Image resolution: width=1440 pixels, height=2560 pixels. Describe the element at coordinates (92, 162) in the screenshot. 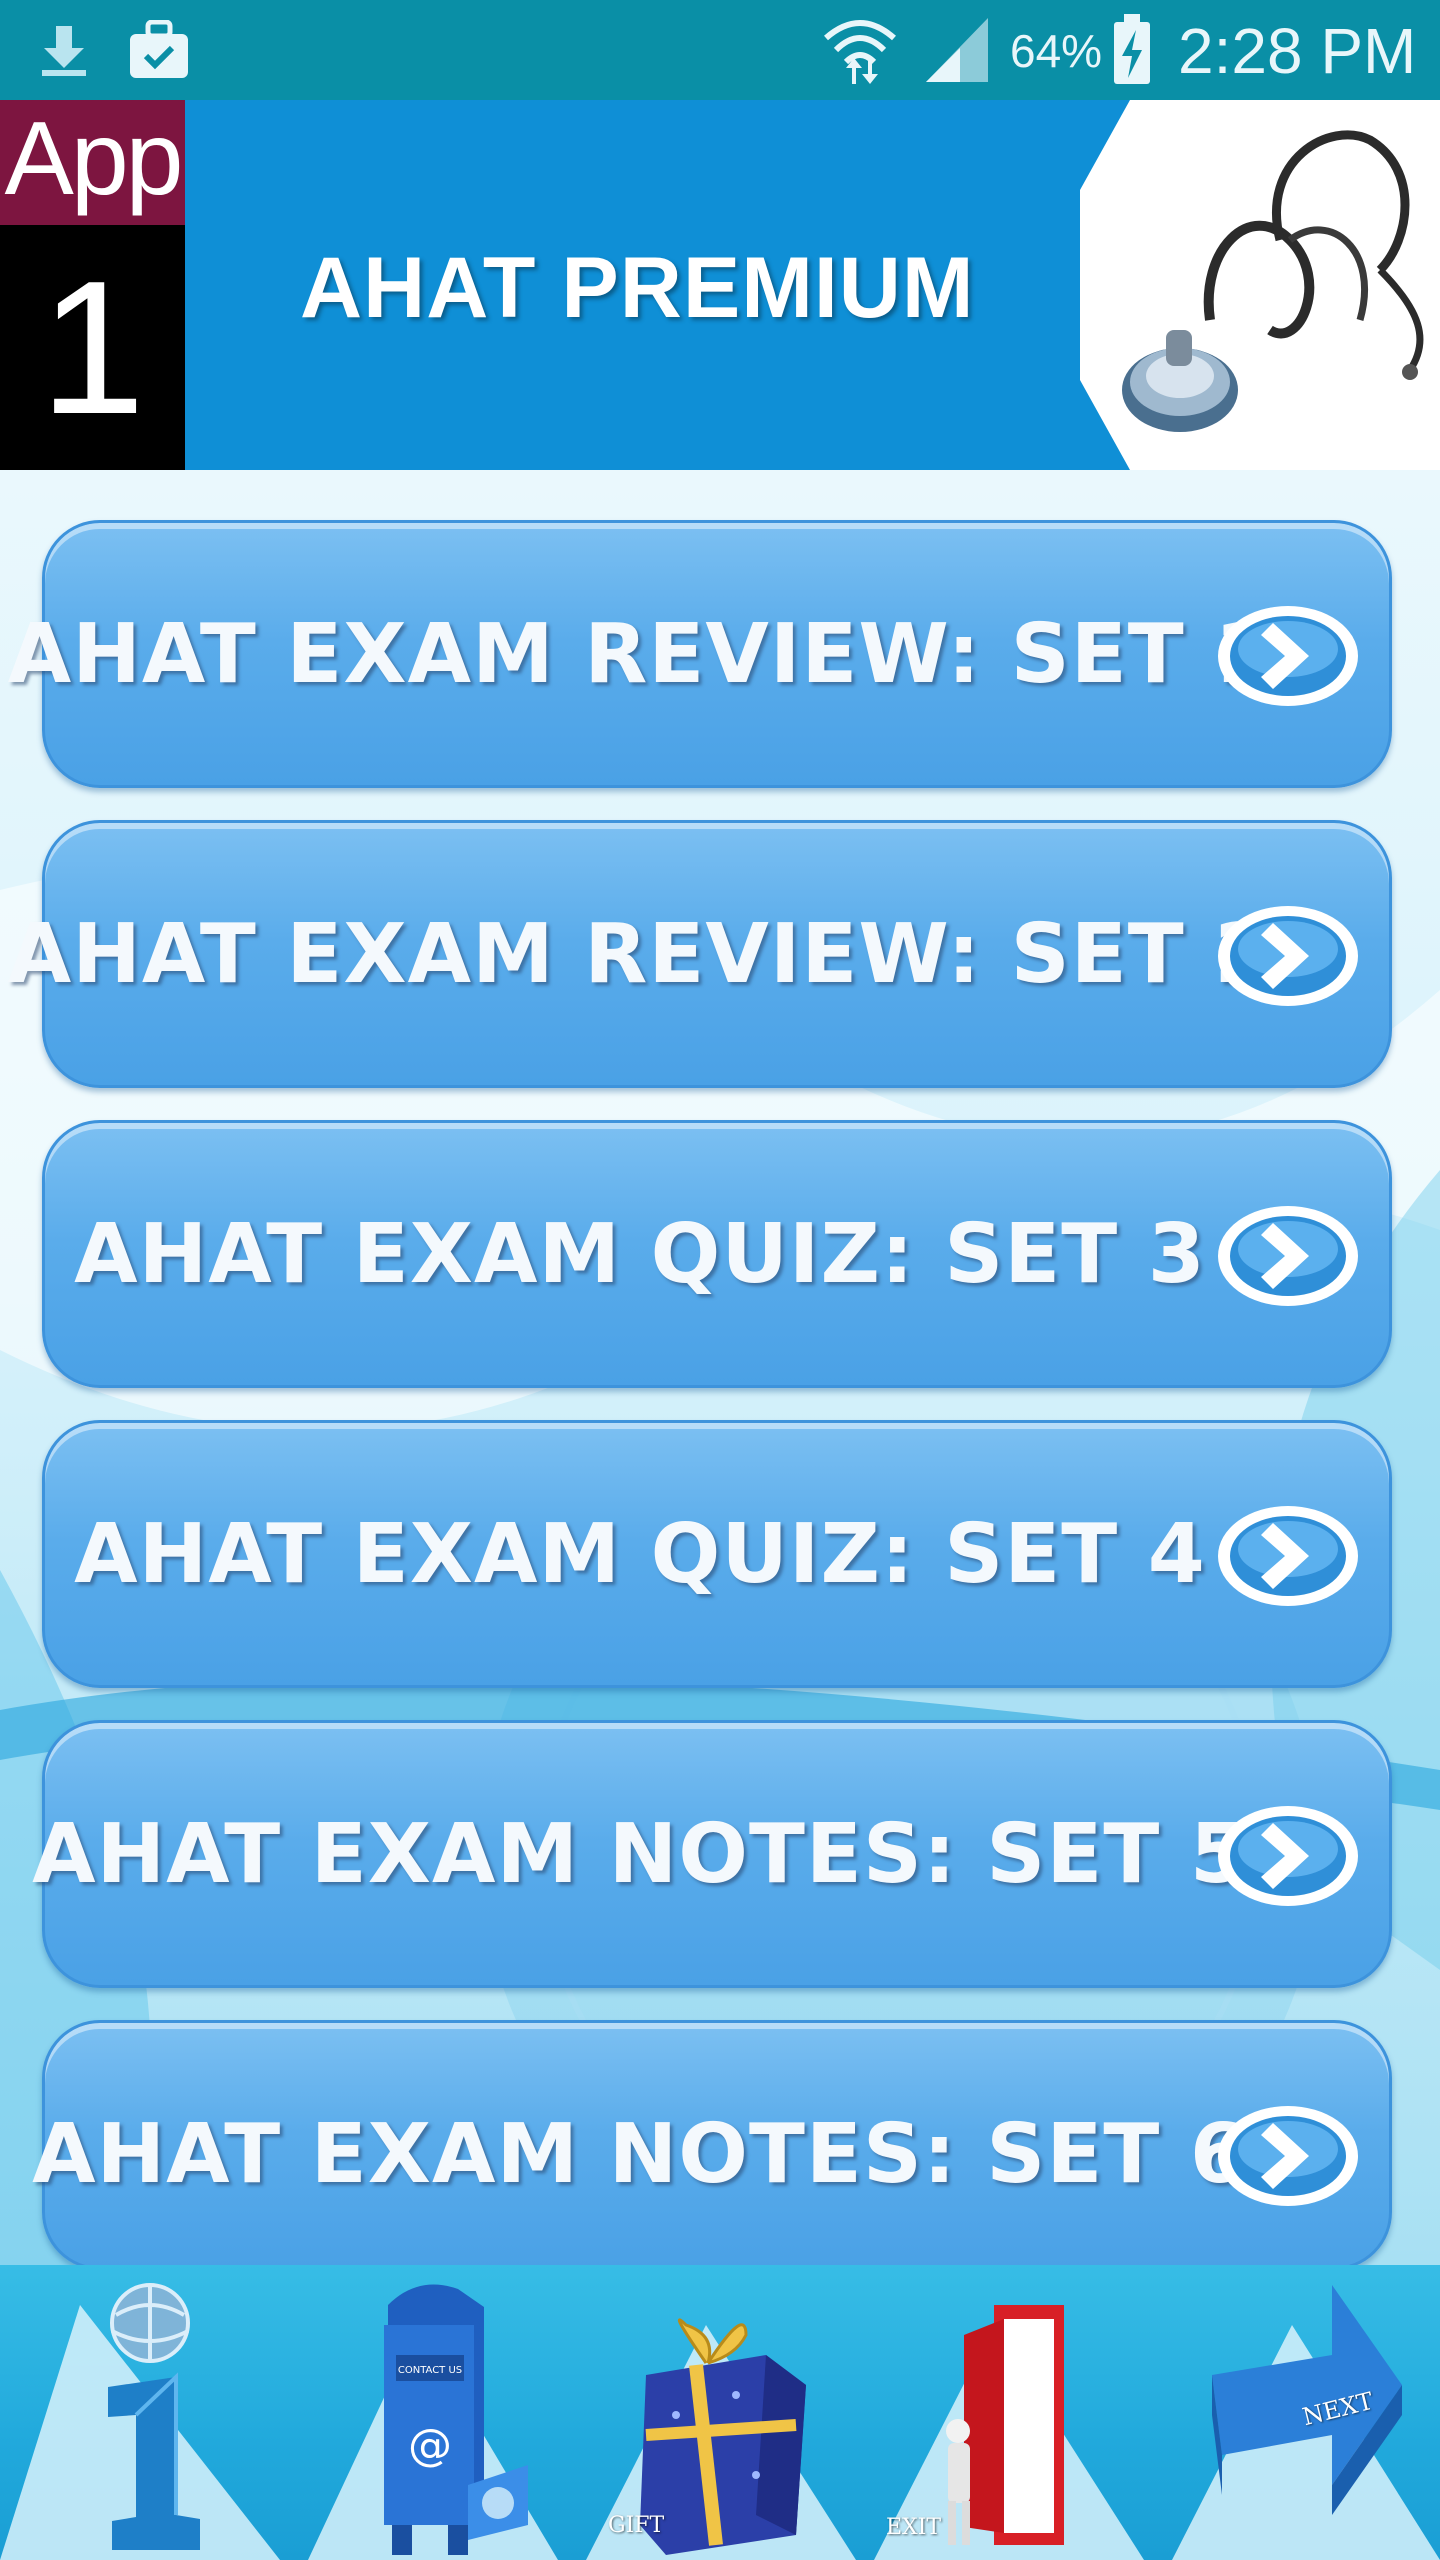

I see `app-badge-label: App` at that location.